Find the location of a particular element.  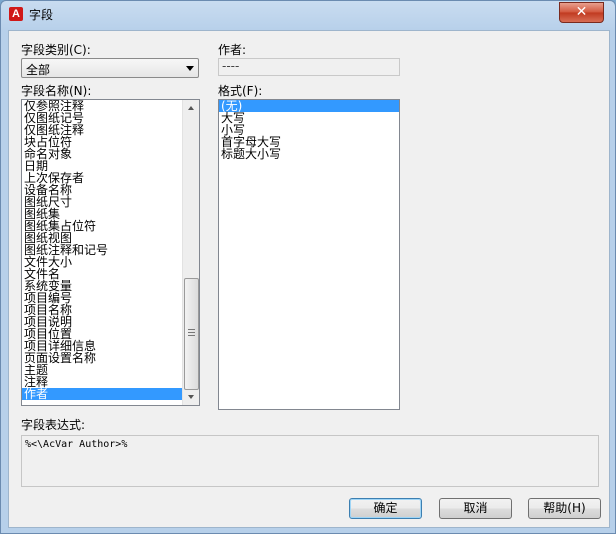

arrow-up-icon is located at coordinates (191, 108).